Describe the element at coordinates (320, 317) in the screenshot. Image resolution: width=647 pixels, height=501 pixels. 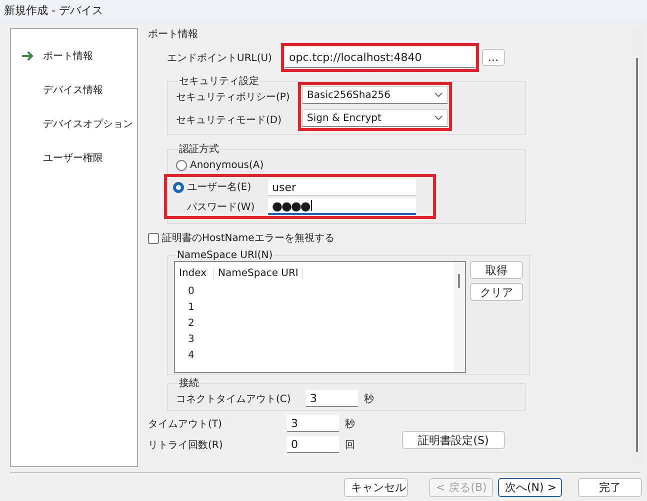
I see `list-box: Index NameSpace URI 0 1 2 3 4` at that location.